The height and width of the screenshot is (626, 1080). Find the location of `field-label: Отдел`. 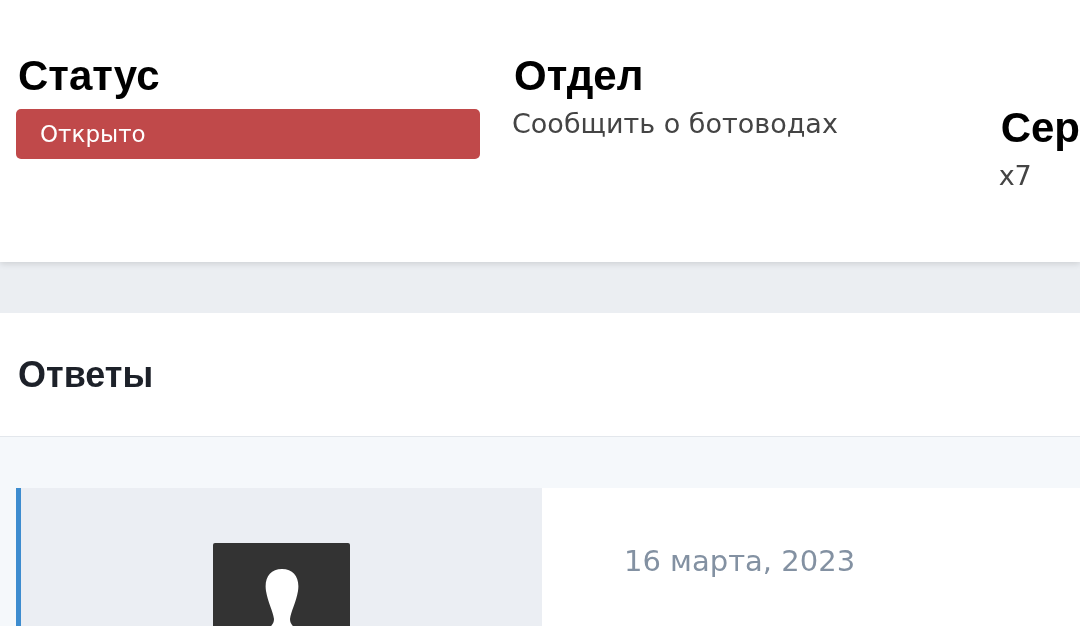

field-label: Отдел is located at coordinates (578, 76).